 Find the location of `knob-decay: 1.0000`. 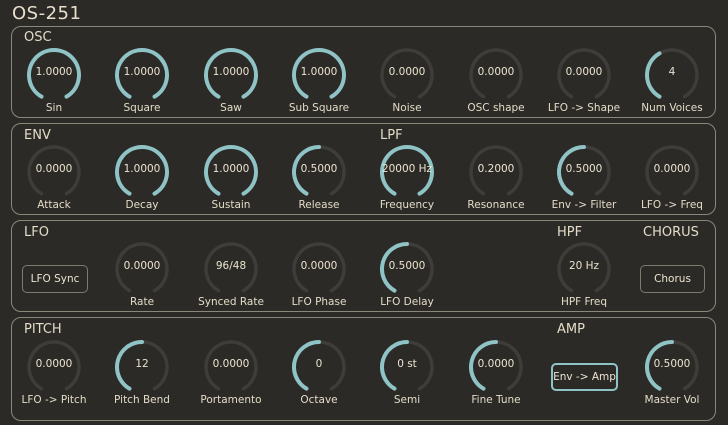

knob-decay: 1.0000 is located at coordinates (142, 174).